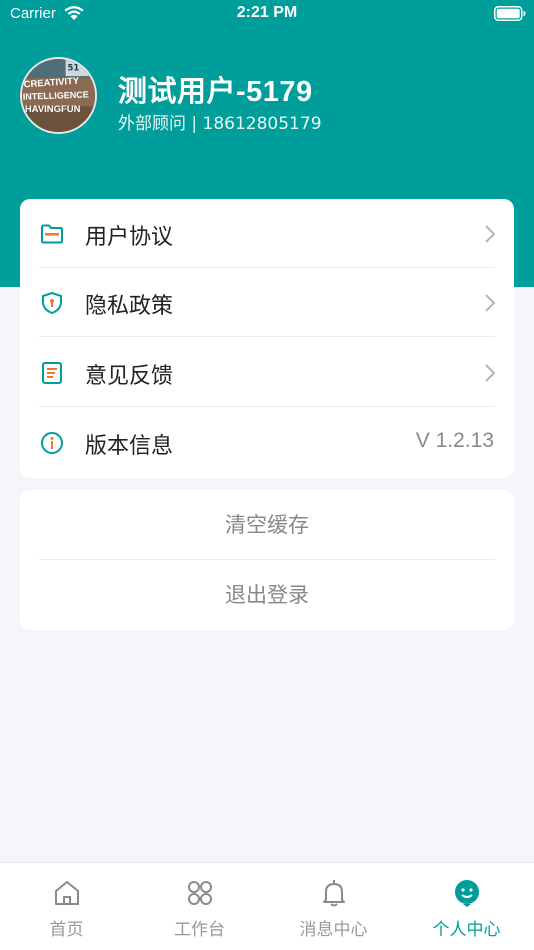 Image resolution: width=534 pixels, height=950 pixels. Describe the element at coordinates (74, 68) in the screenshot. I see `svg-text: 51` at that location.